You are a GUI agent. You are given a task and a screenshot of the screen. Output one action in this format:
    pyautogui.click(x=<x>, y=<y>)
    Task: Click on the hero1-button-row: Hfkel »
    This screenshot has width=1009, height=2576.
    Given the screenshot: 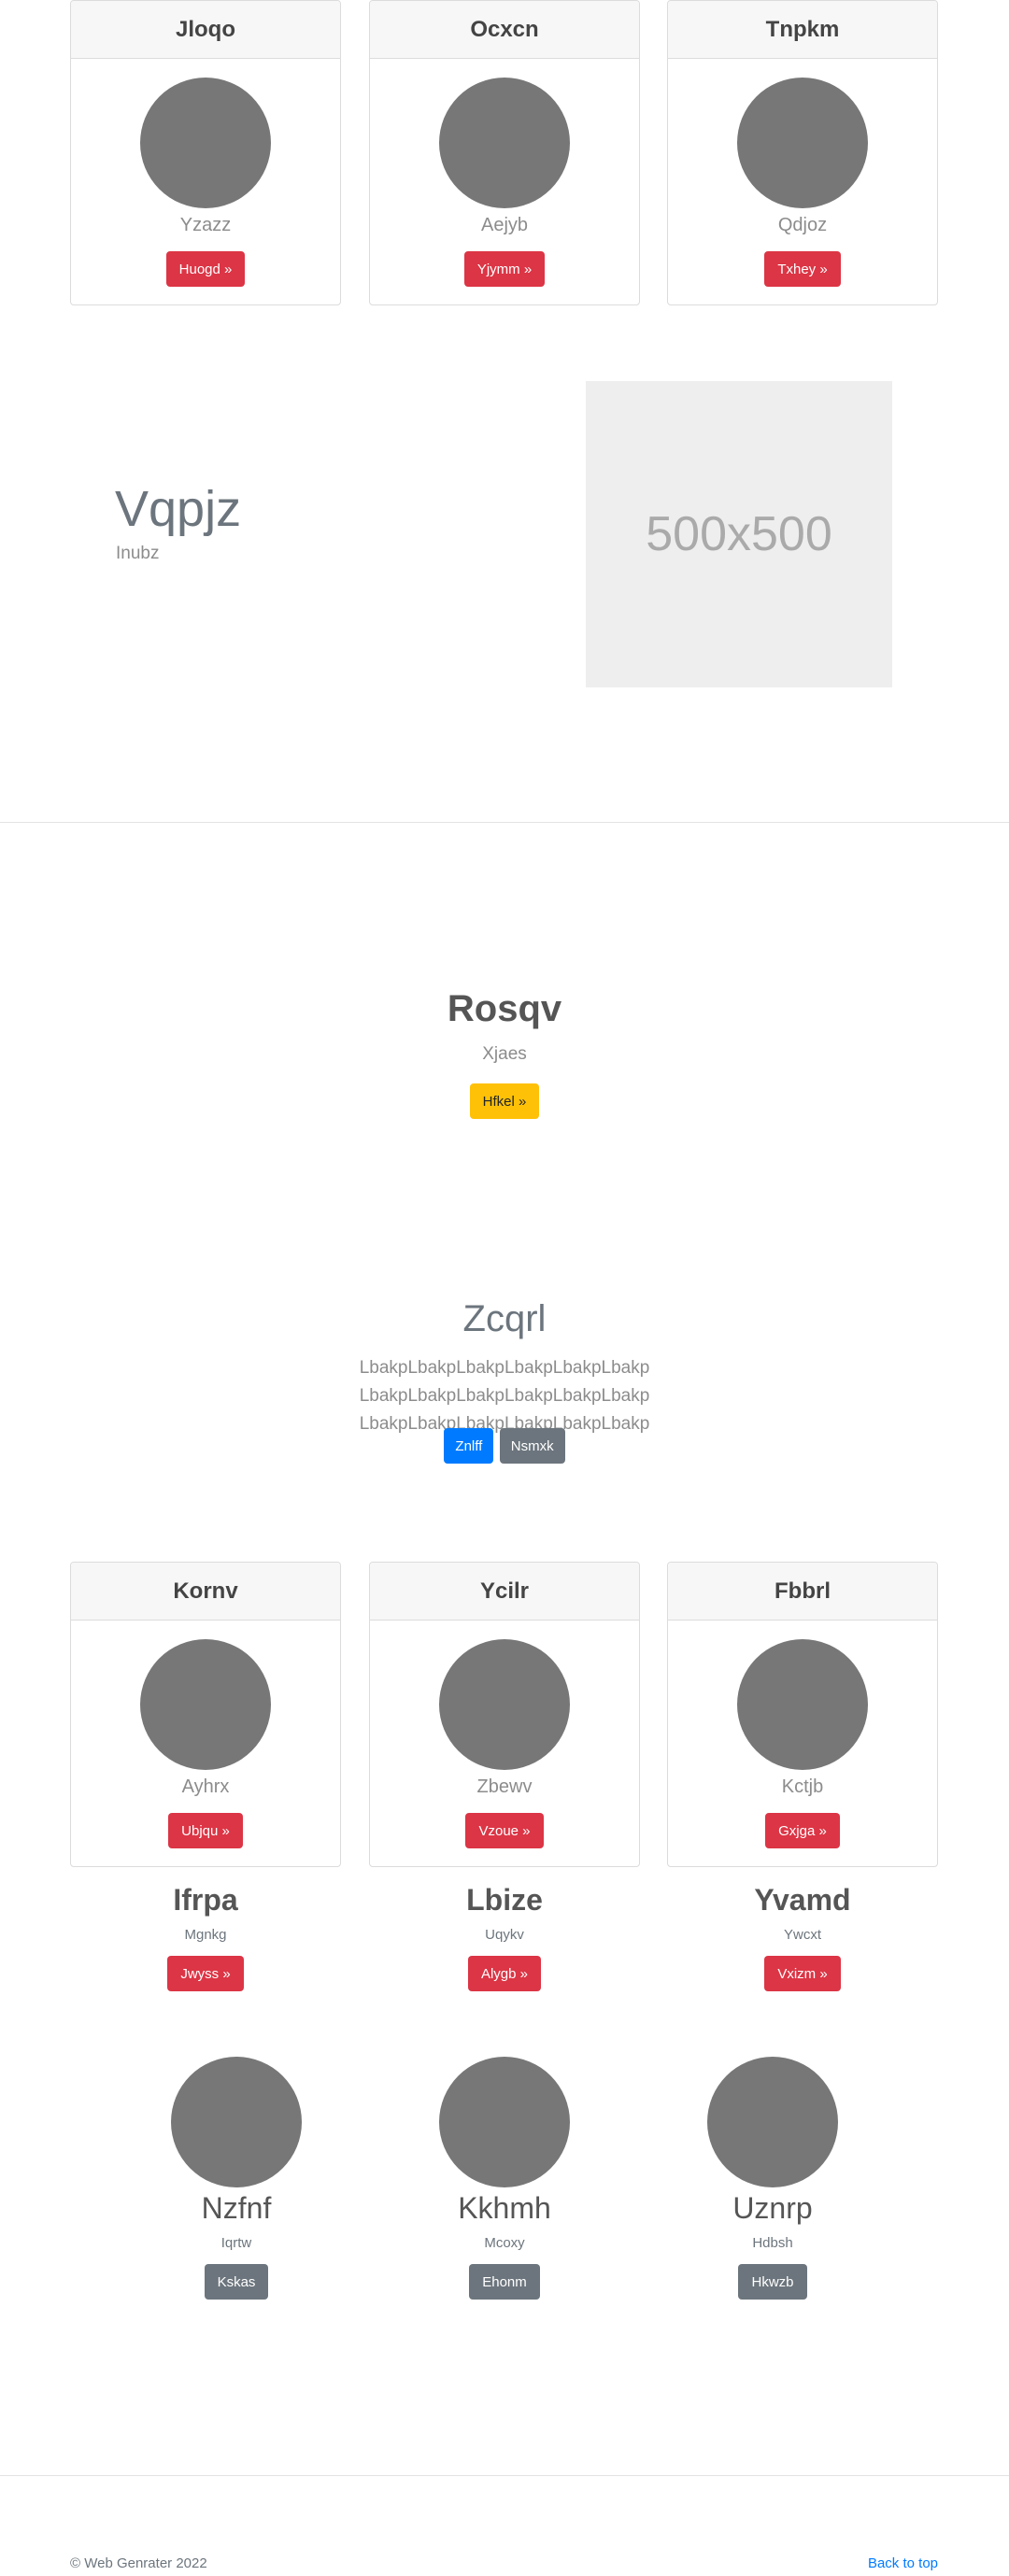 What is the action you would take?
    pyautogui.click(x=504, y=1101)
    